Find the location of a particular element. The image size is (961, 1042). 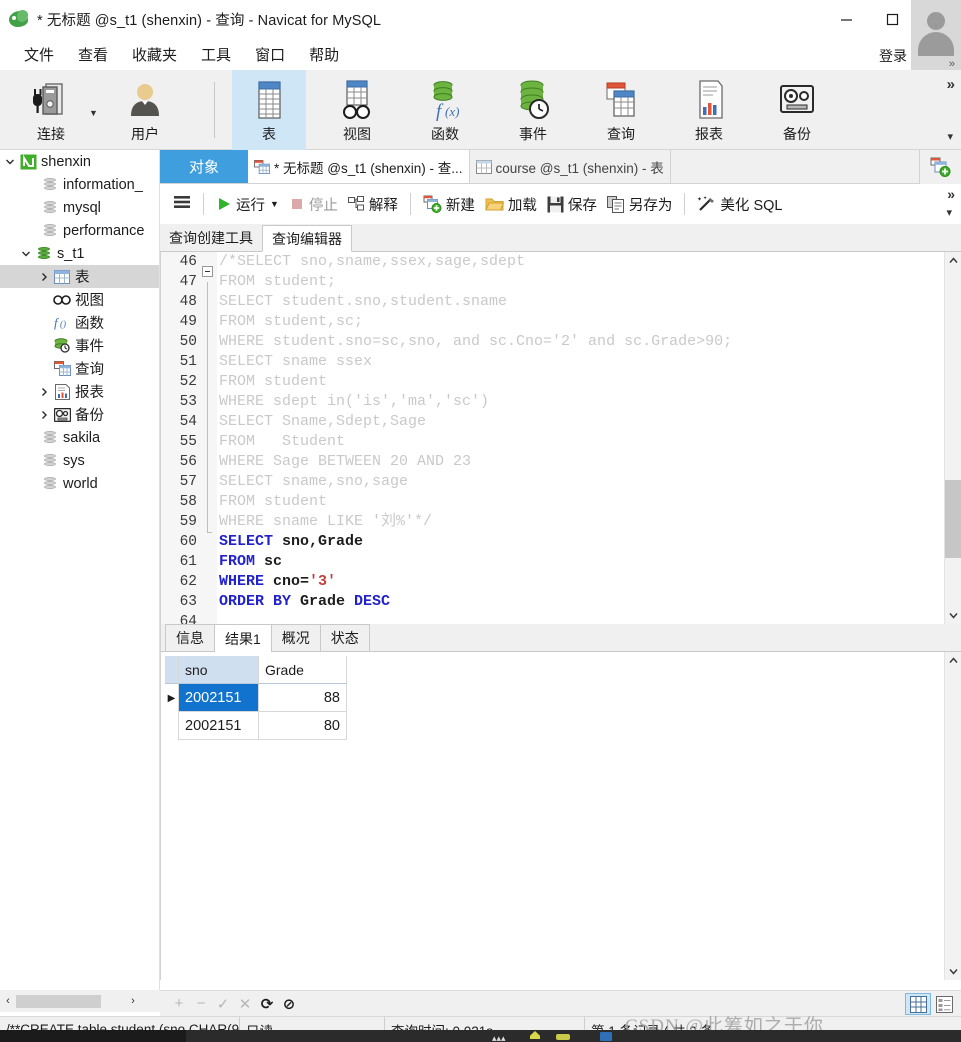

code-line: 46 /*SELECT sno,sname,ssex,sage,sdept is located at coordinates (561, 264).